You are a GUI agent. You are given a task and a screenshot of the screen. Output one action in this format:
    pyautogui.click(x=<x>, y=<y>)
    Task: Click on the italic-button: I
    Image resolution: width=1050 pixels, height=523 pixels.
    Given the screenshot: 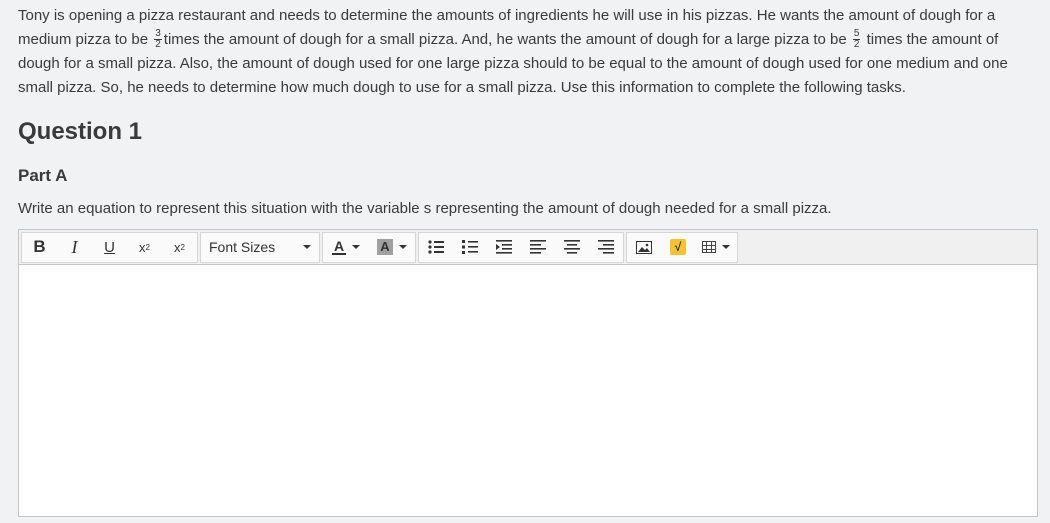 What is the action you would take?
    pyautogui.click(x=74, y=247)
    